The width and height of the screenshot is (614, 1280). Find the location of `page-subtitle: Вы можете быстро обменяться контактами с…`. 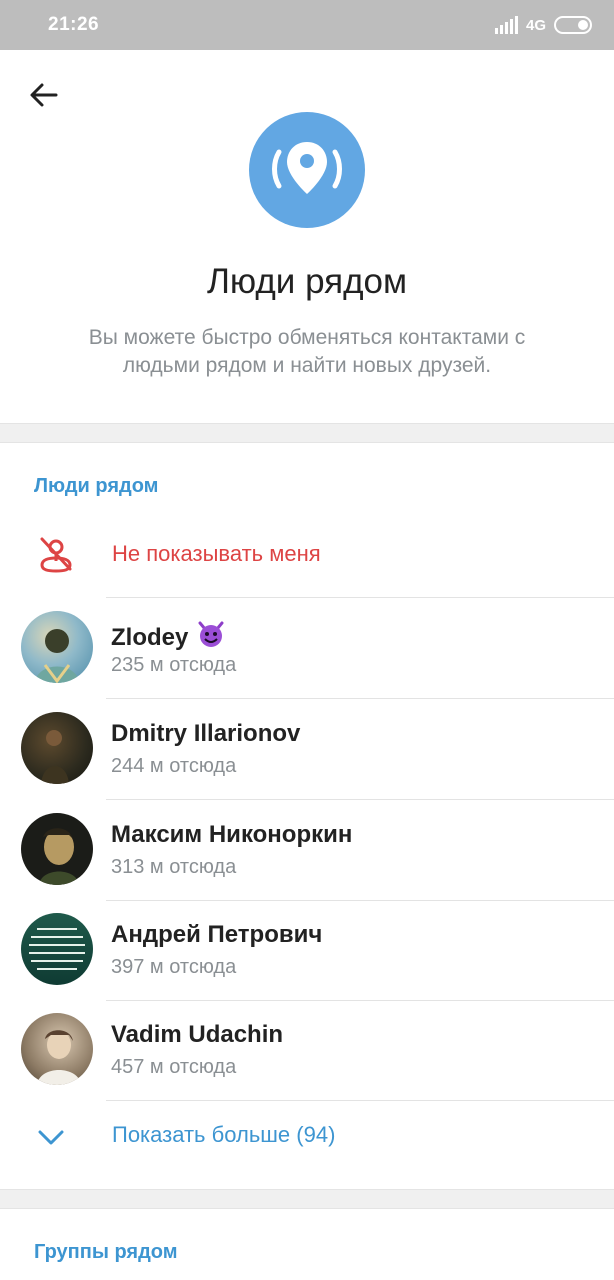

page-subtitle: Вы можете быстро обменяться контактами с… is located at coordinates (307, 351).